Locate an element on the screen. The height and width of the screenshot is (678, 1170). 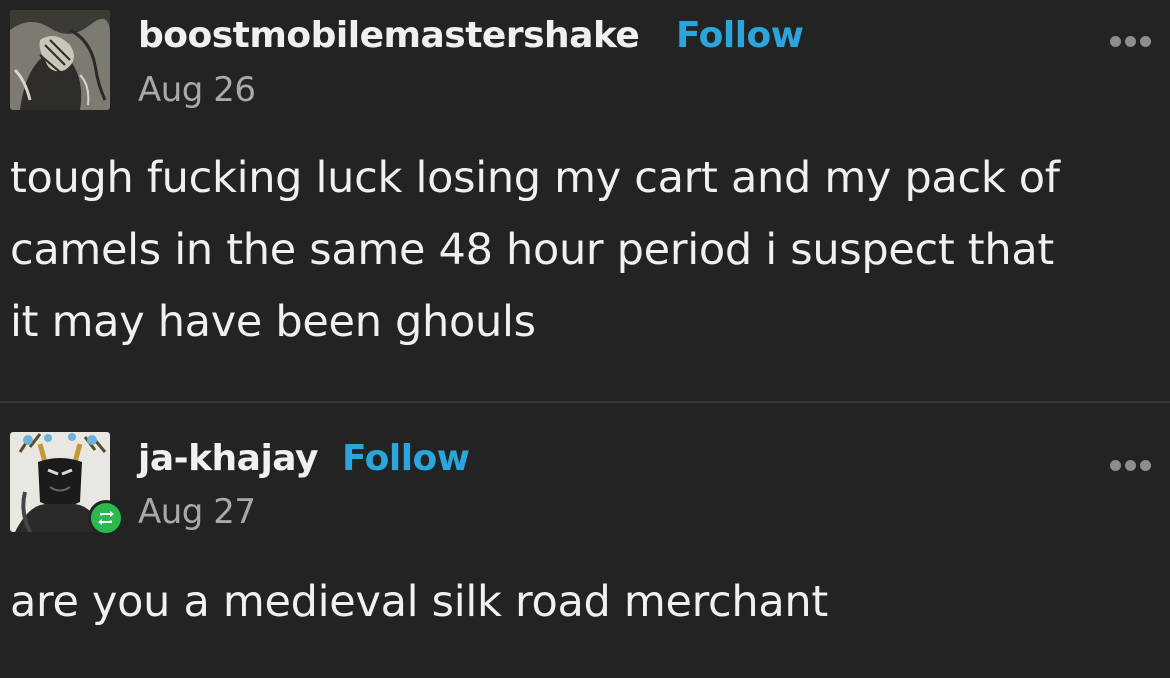
post-date: Aug 27 is located at coordinates (197, 512).